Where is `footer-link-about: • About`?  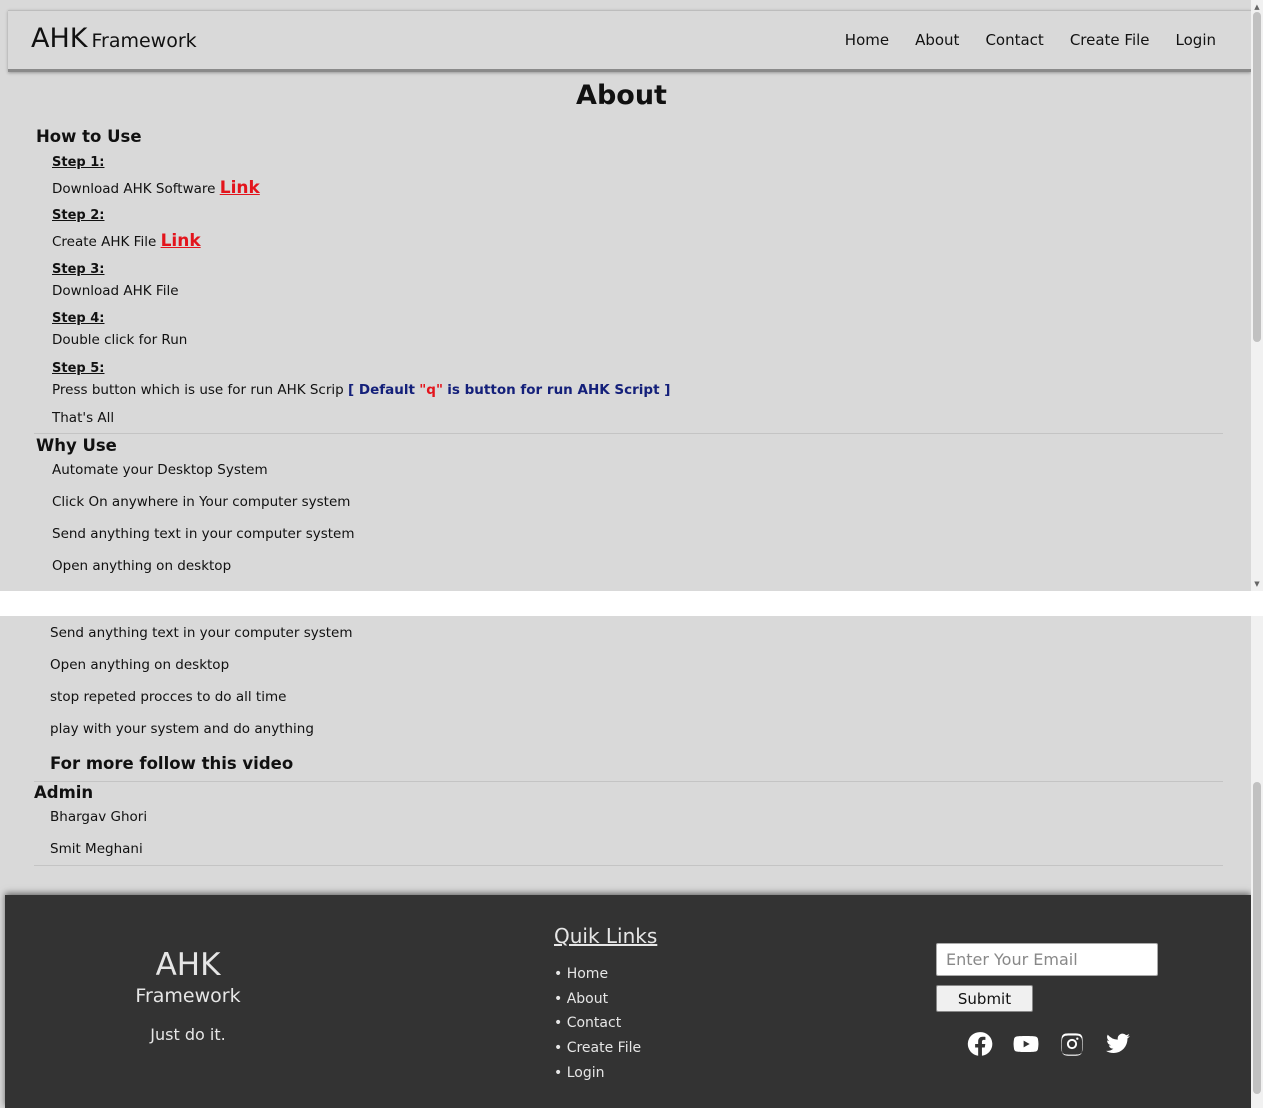
footer-link-about: • About is located at coordinates (605, 1003).